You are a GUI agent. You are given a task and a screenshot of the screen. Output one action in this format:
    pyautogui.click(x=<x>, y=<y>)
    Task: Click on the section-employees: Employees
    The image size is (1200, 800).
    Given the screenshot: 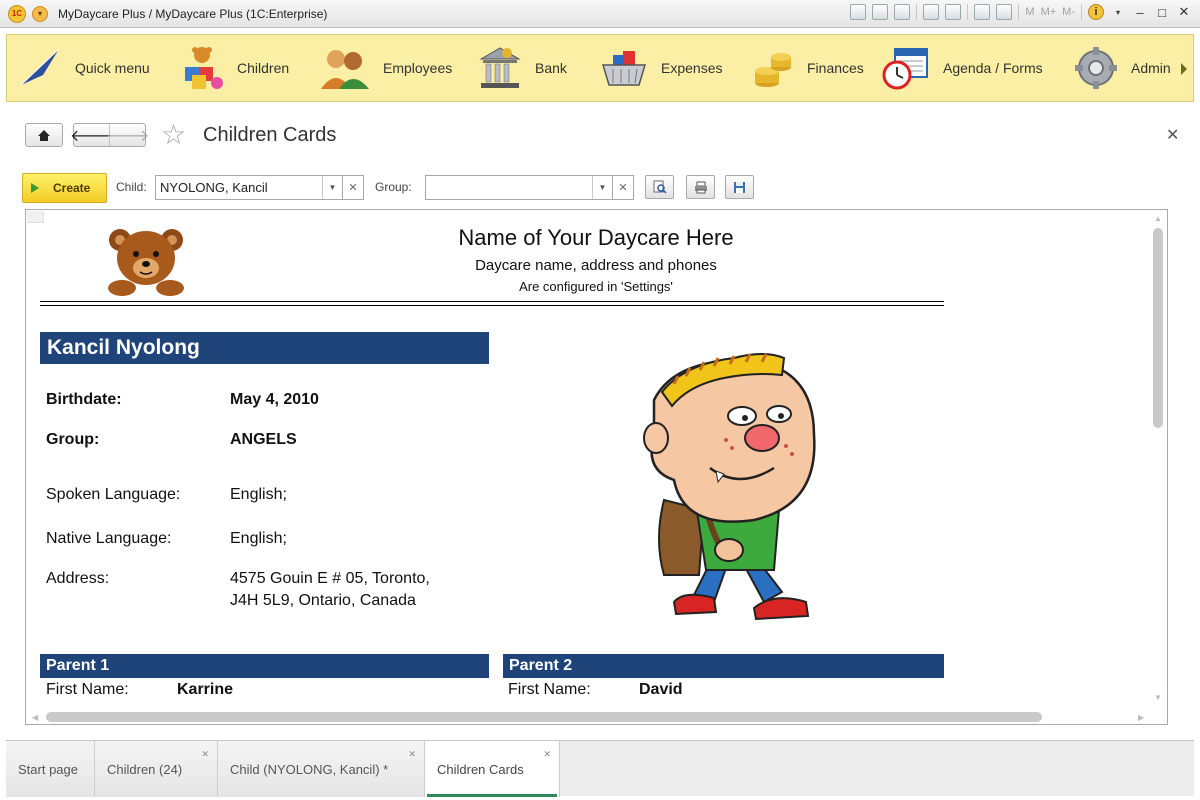 What is the action you would take?
    pyautogui.click(x=388, y=68)
    